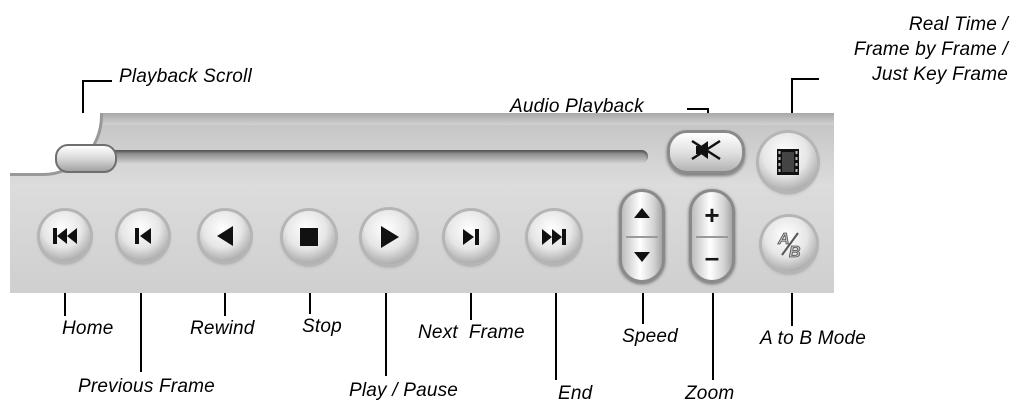 Image resolution: width=1026 pixels, height=405 pixels. I want to click on film-frame-icon, so click(788, 162).